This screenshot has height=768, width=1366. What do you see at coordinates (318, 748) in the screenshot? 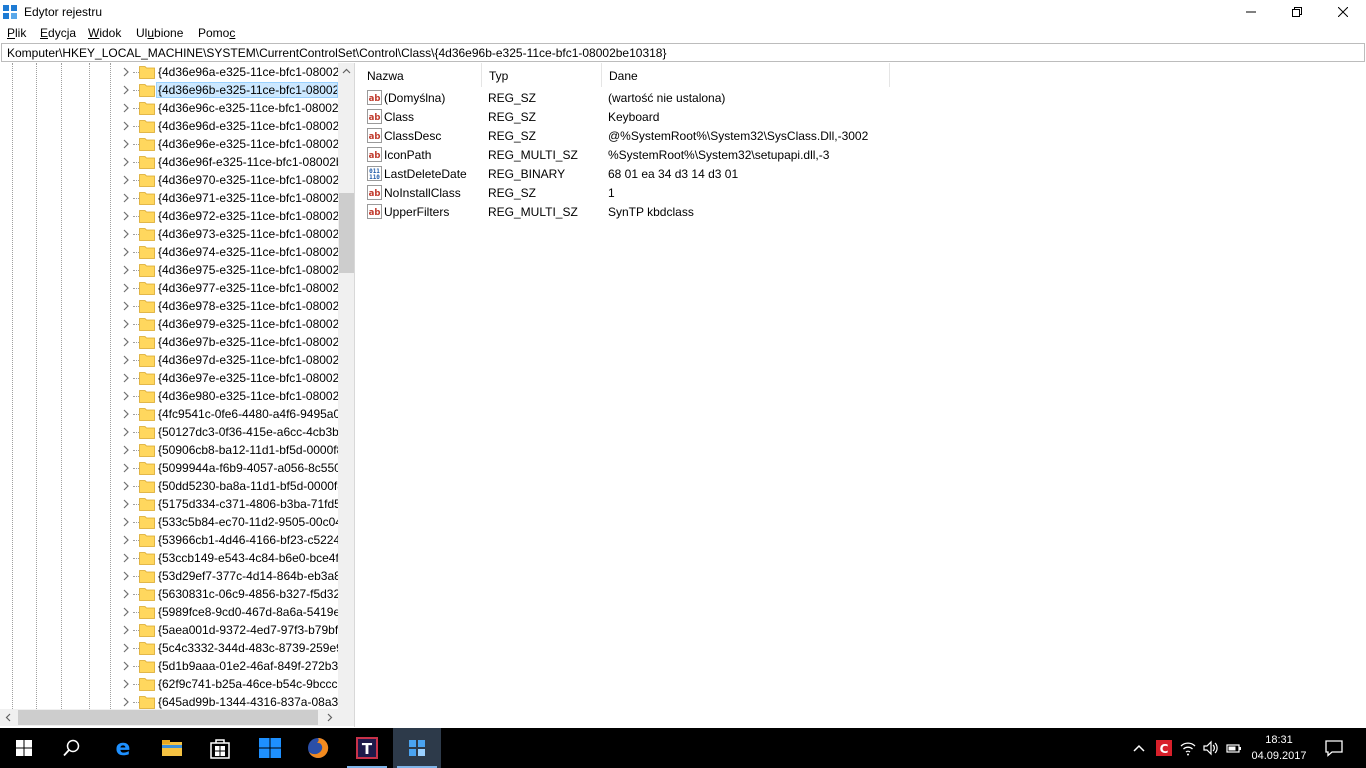
I see `firefox-button` at bounding box center [318, 748].